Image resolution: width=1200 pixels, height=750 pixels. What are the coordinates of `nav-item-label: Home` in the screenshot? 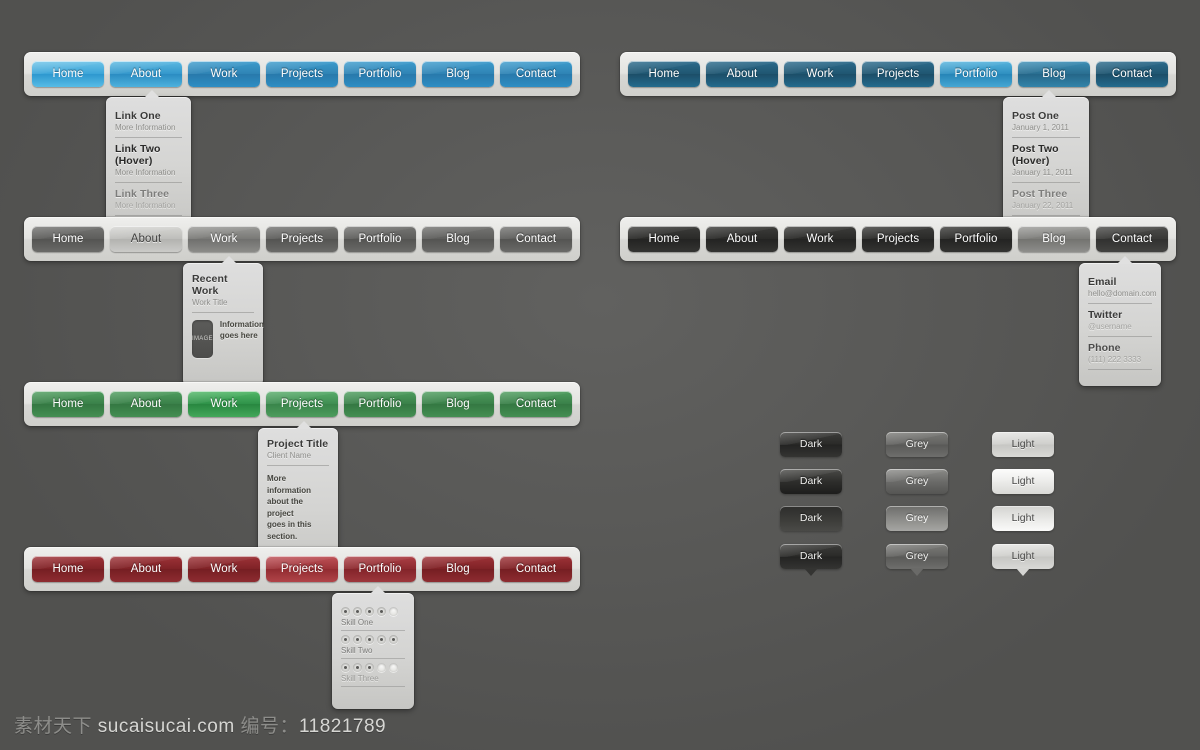 It's located at (68, 74).